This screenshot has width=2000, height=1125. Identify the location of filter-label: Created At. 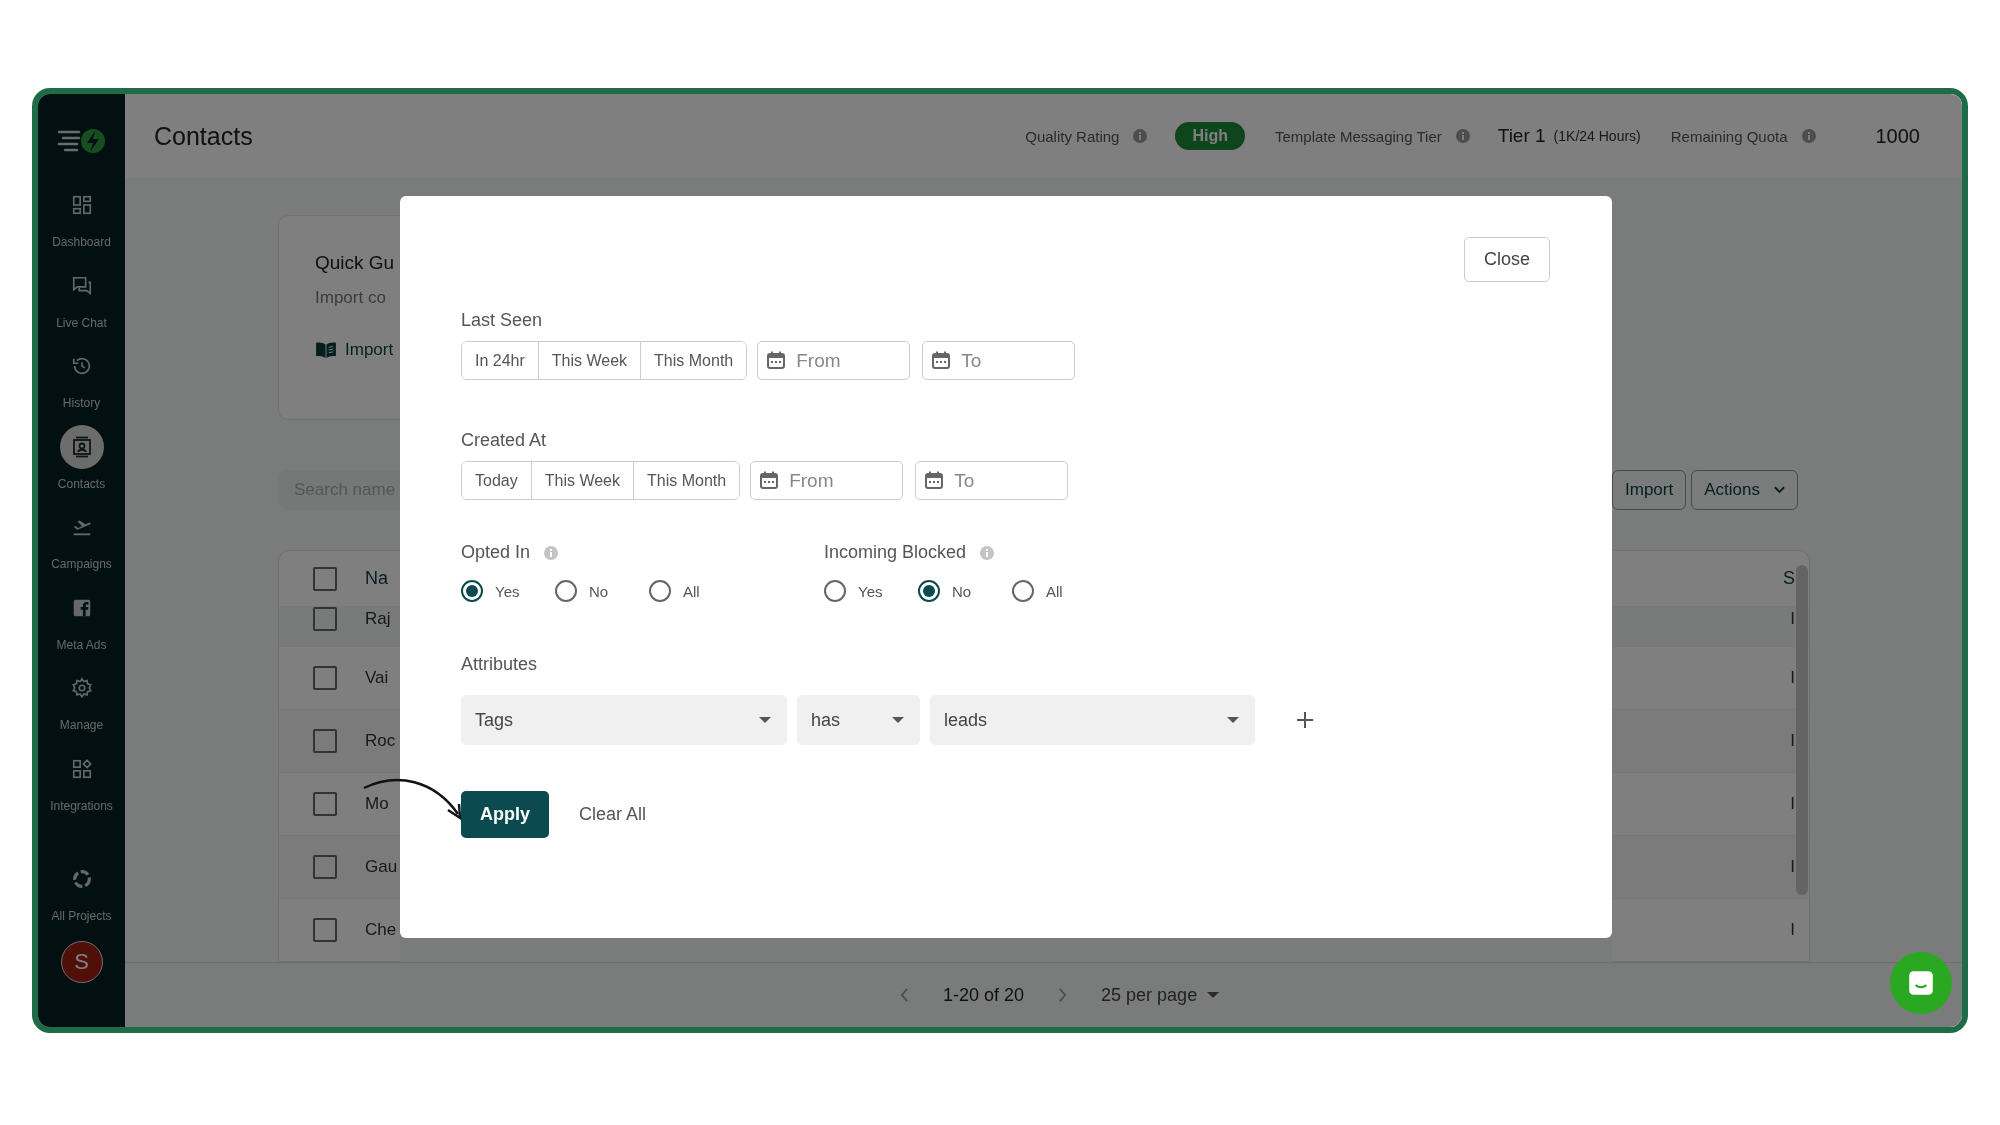
(504, 440).